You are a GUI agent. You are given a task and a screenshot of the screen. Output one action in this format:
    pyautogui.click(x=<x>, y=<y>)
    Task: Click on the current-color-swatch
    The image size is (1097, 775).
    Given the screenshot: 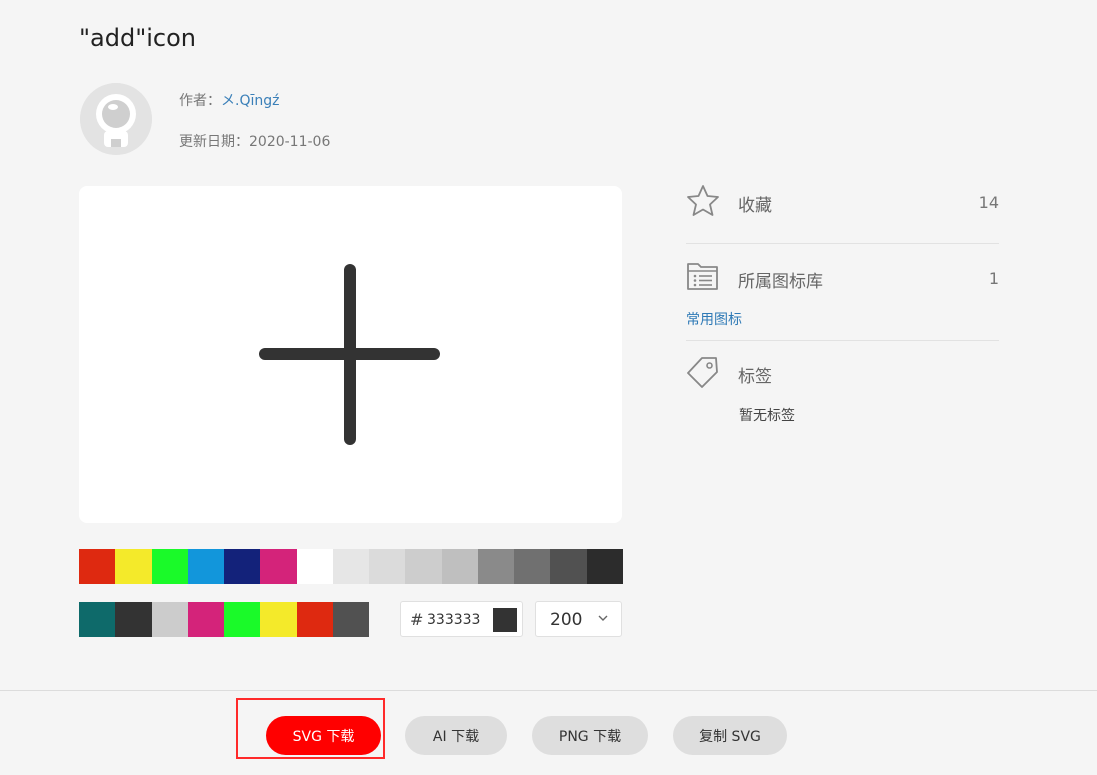 What is the action you would take?
    pyautogui.click(x=505, y=620)
    